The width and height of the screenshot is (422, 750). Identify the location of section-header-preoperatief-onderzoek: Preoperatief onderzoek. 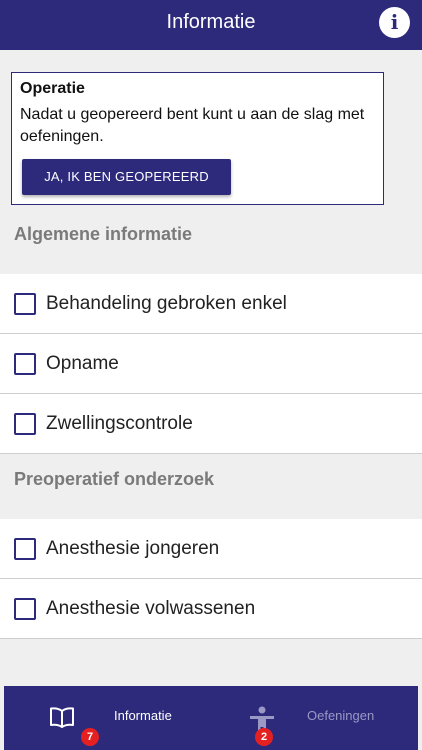
(211, 479).